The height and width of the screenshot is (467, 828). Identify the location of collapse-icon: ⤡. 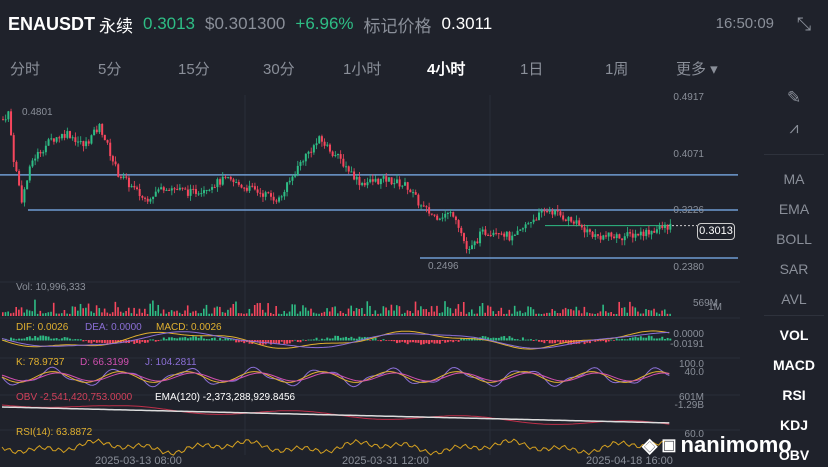
(804, 24).